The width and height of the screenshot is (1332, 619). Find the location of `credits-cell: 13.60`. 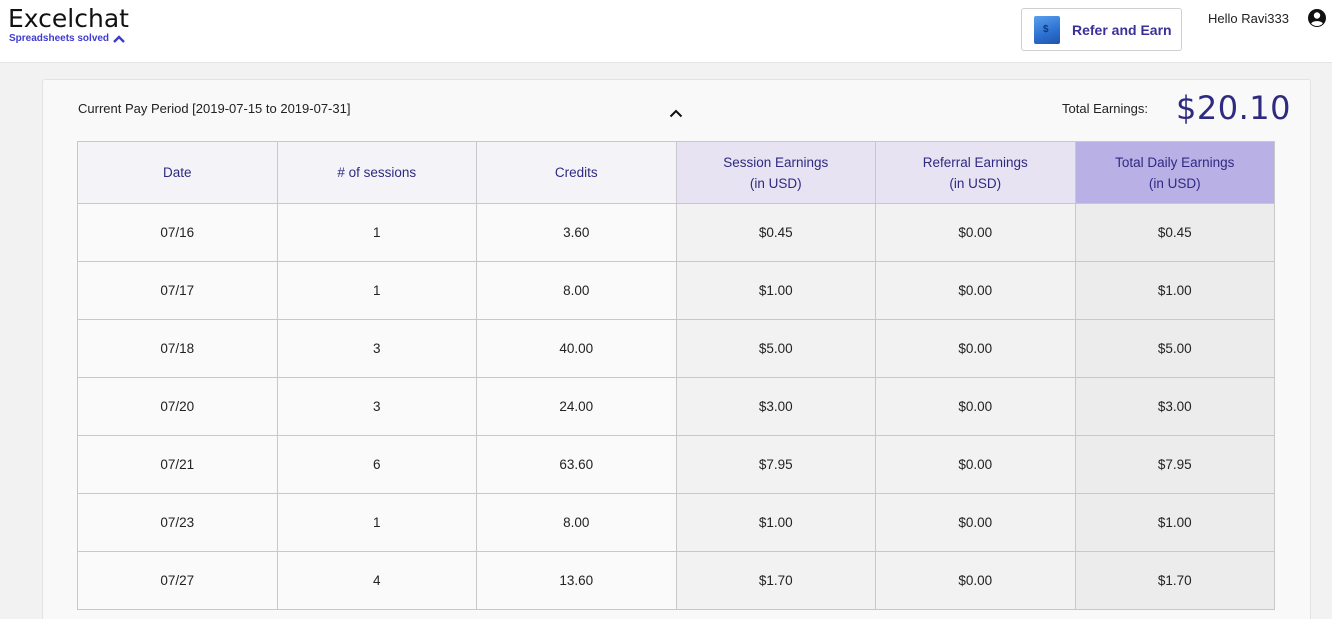

credits-cell: 13.60 is located at coordinates (576, 580).